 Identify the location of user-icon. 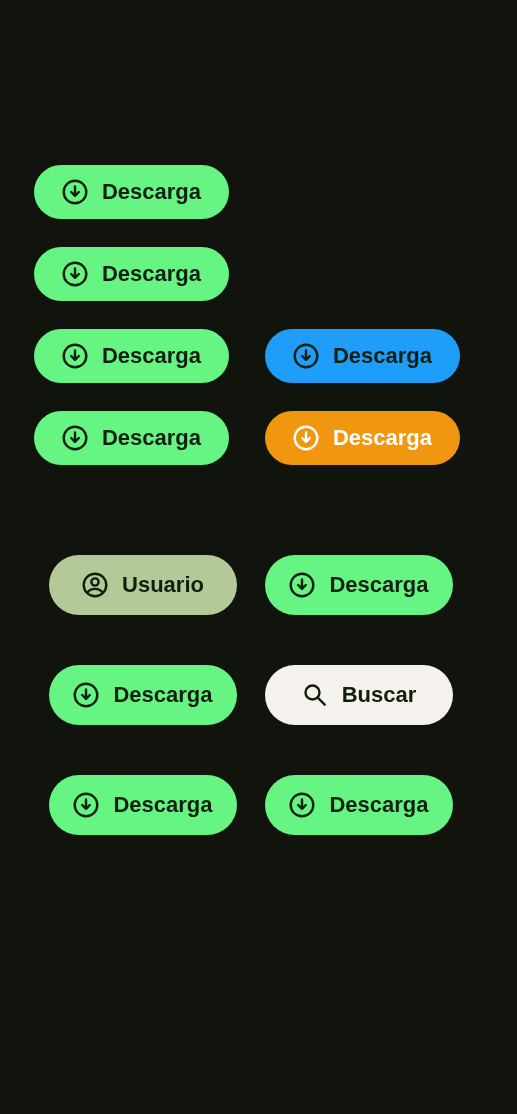
(95, 585).